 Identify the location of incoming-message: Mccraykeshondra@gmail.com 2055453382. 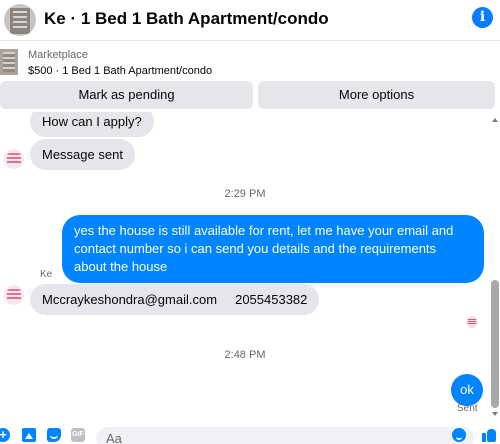
(175, 299).